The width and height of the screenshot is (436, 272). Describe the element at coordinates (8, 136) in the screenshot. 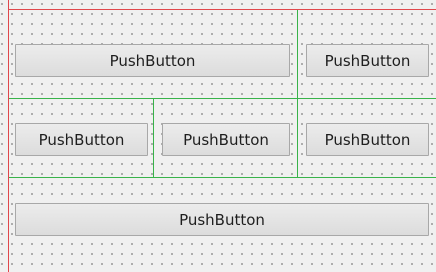

I see `form-left-border` at that location.